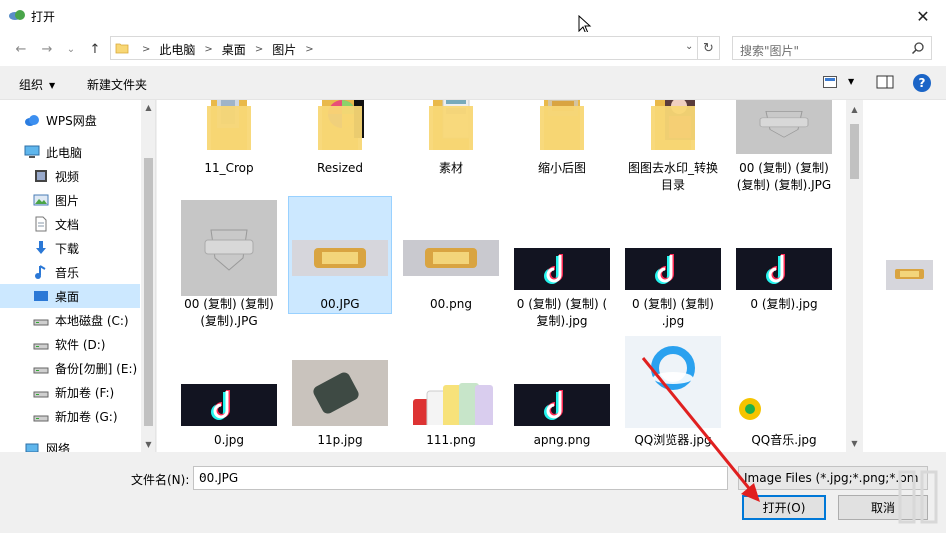 Image resolution: width=946 pixels, height=533 pixels. Describe the element at coordinates (70, 368) in the screenshot. I see `sidebar-item: 备份[勿删] (E:)` at that location.